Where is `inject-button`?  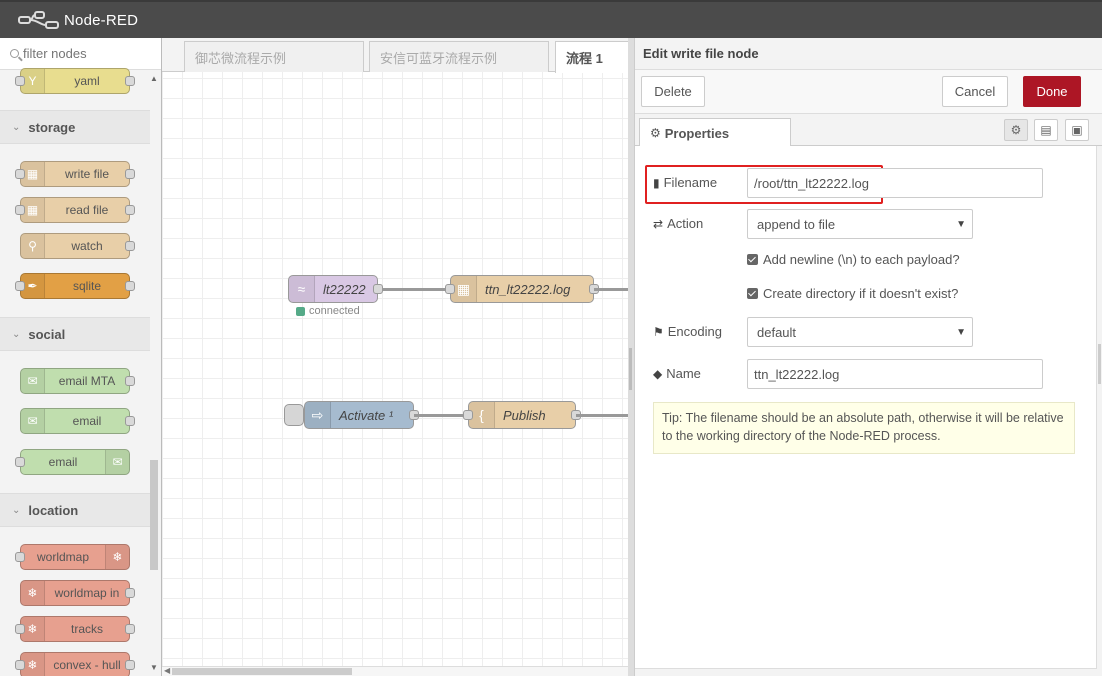 inject-button is located at coordinates (294, 415).